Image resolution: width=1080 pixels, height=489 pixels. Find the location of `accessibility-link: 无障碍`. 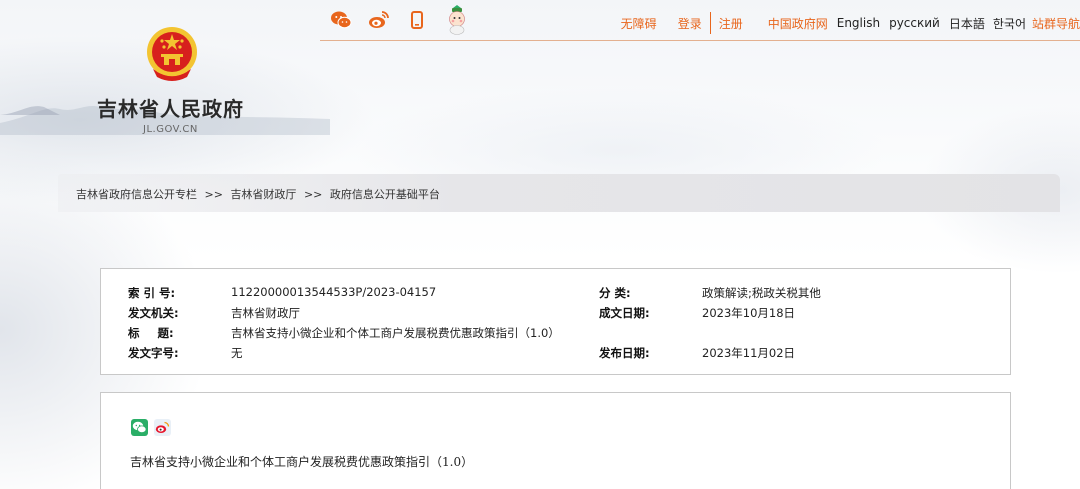

accessibility-link: 无障碍 is located at coordinates (639, 23).